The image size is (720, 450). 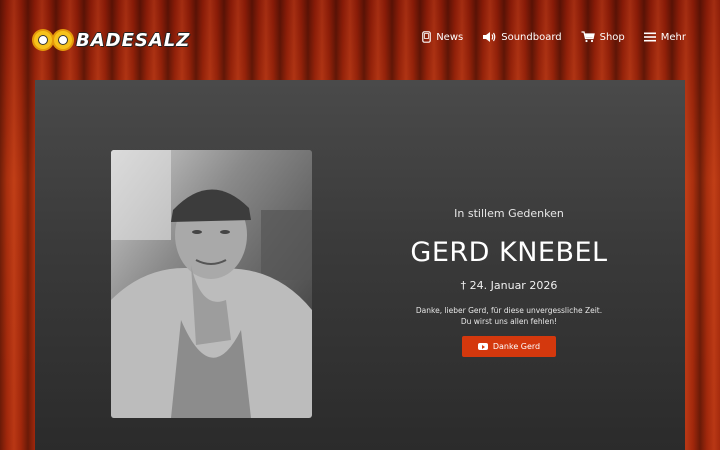 I want to click on nav-label: Shop, so click(x=612, y=37).